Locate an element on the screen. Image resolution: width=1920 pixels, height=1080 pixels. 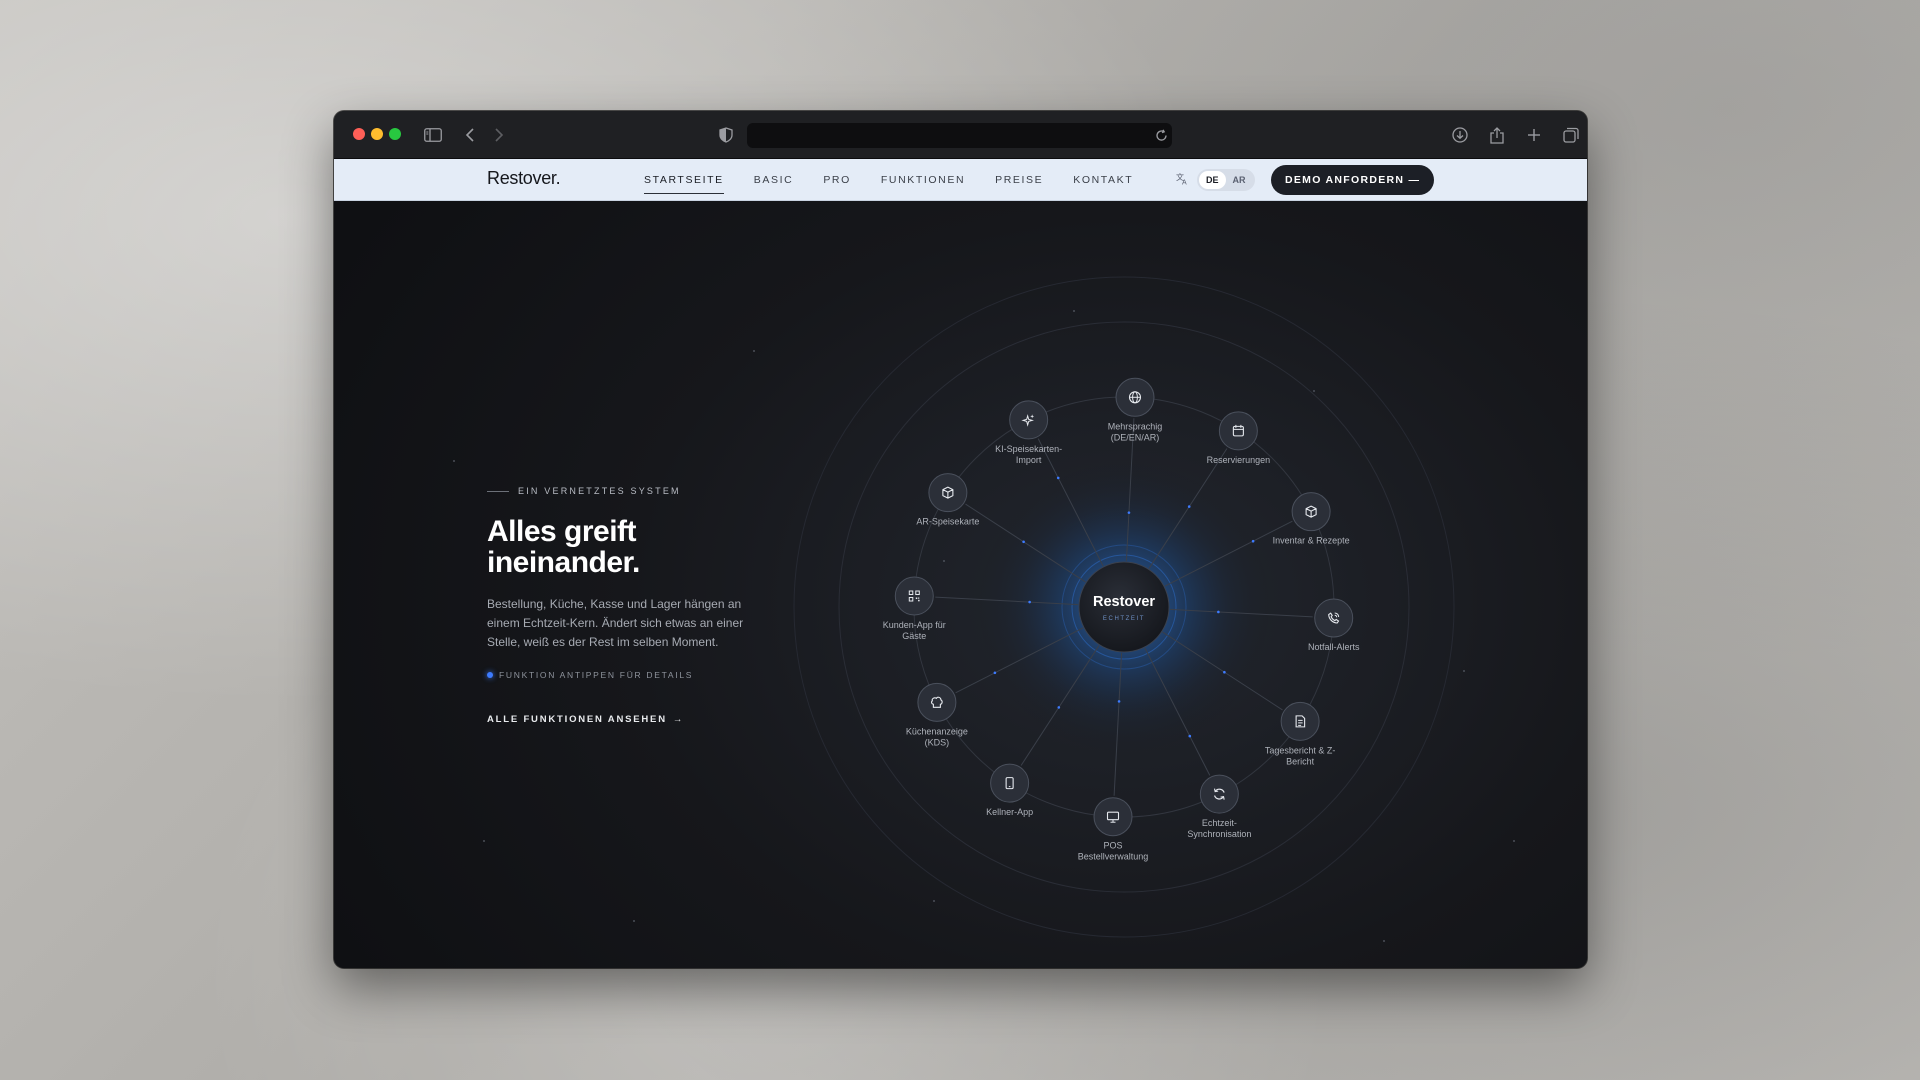
language-option-de: DE is located at coordinates (1212, 180).